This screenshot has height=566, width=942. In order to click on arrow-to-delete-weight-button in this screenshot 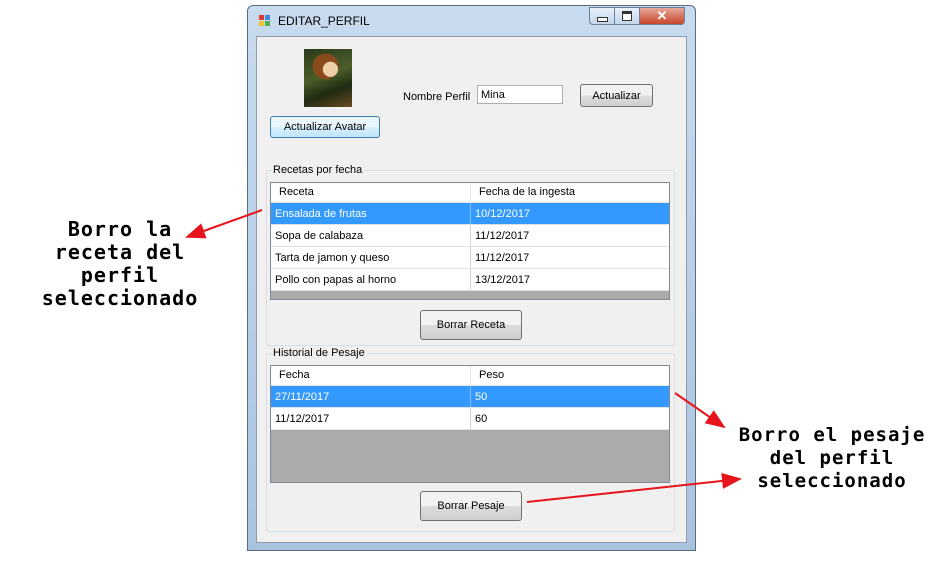, I will do `click(634, 487)`.